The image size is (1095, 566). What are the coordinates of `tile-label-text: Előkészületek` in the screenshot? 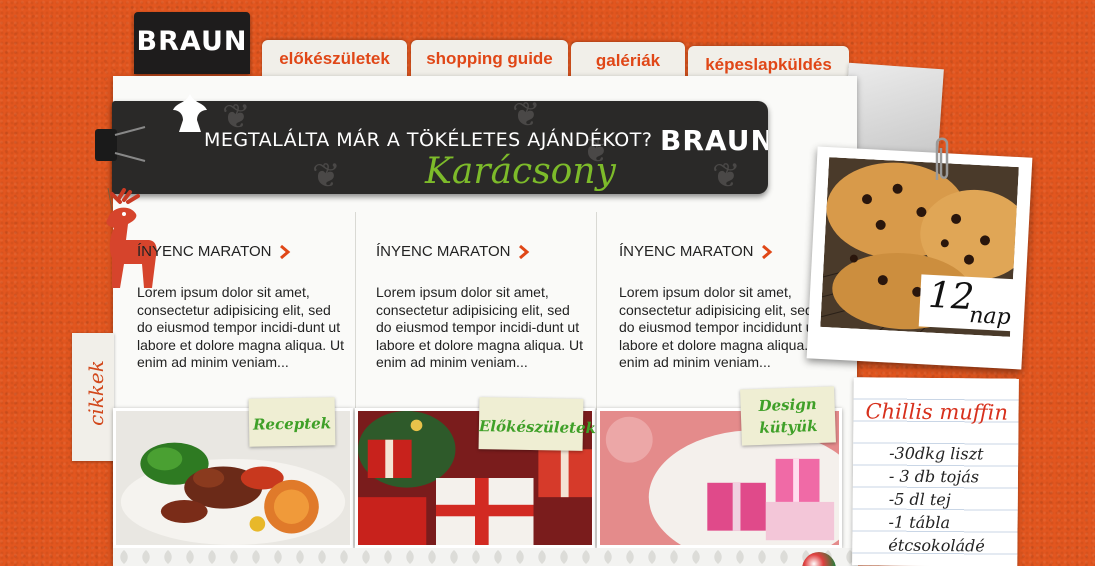 It's located at (537, 427).